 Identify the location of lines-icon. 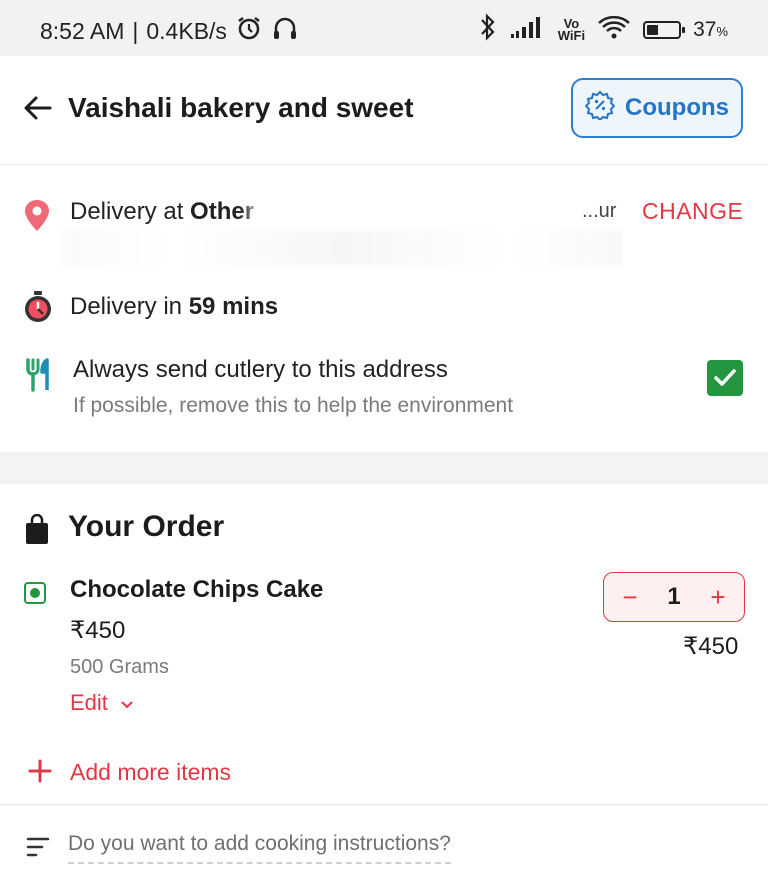
(38, 849).